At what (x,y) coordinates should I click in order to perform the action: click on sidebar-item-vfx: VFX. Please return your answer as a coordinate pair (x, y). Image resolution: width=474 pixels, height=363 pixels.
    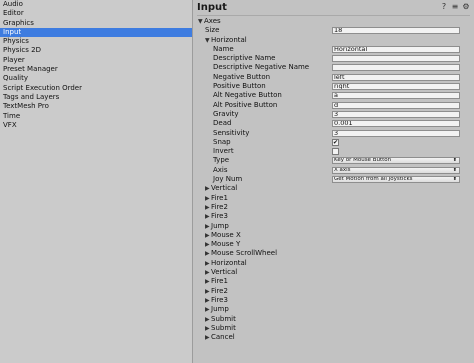
    Looking at the image, I should click on (96, 125).